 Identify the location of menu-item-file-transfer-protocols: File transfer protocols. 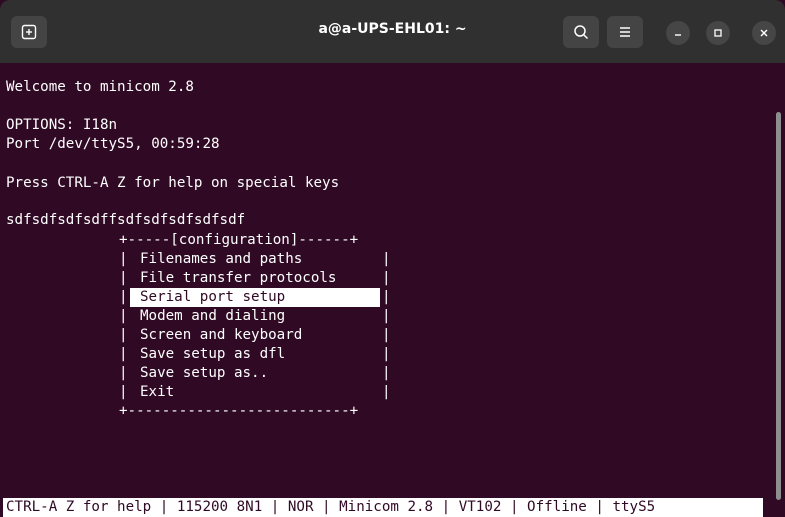
(238, 278).